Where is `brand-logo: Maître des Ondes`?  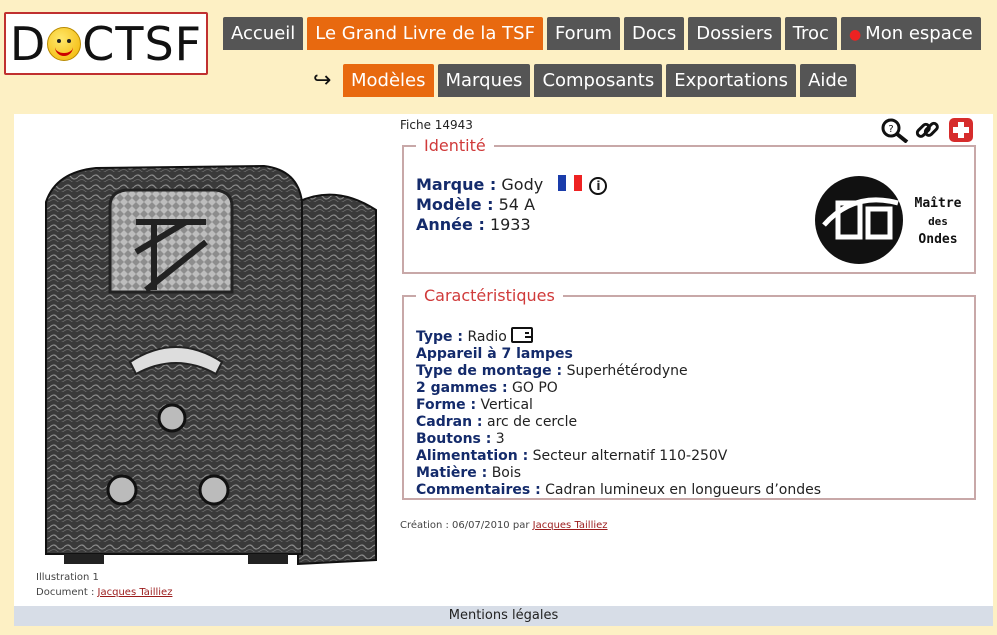
brand-logo: Maître des Ondes is located at coordinates (889, 220).